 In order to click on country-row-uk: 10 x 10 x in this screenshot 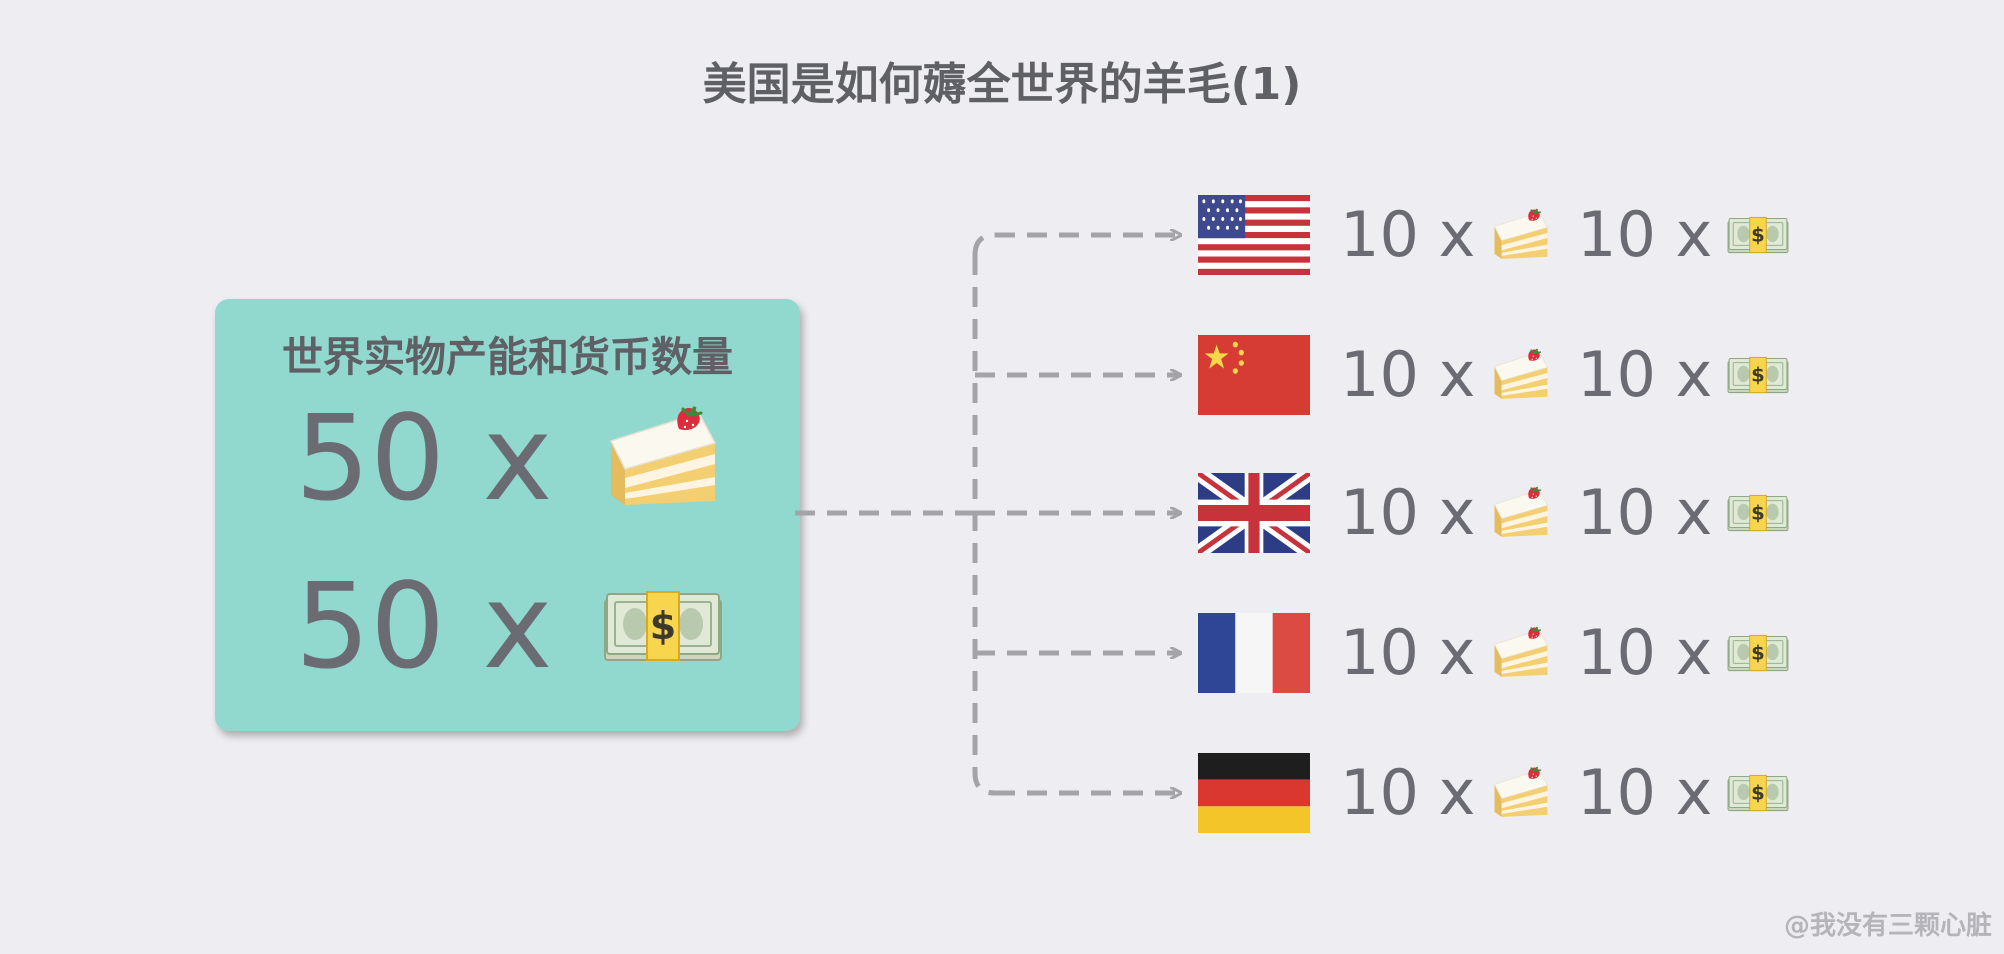, I will do `click(1493, 513)`.